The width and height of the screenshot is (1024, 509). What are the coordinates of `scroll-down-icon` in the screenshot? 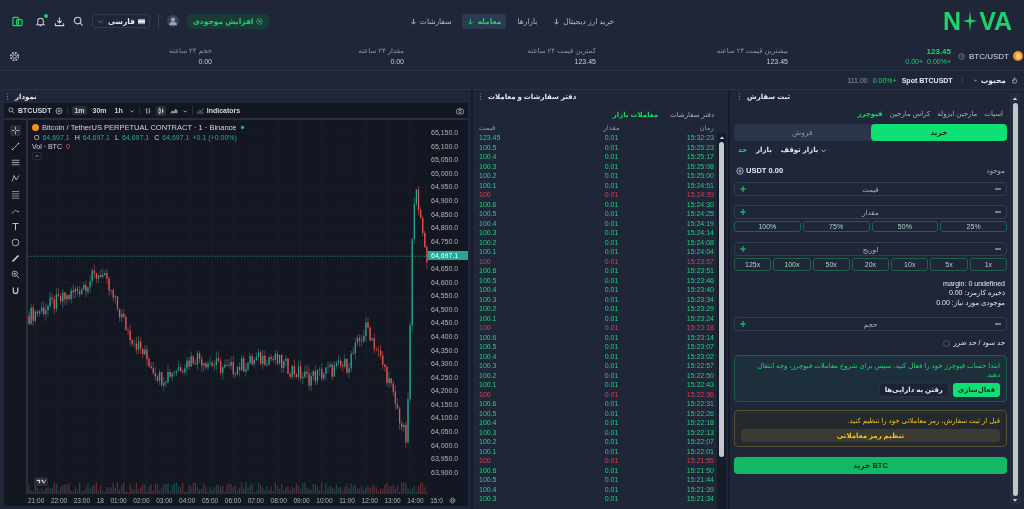 It's located at (1015, 500).